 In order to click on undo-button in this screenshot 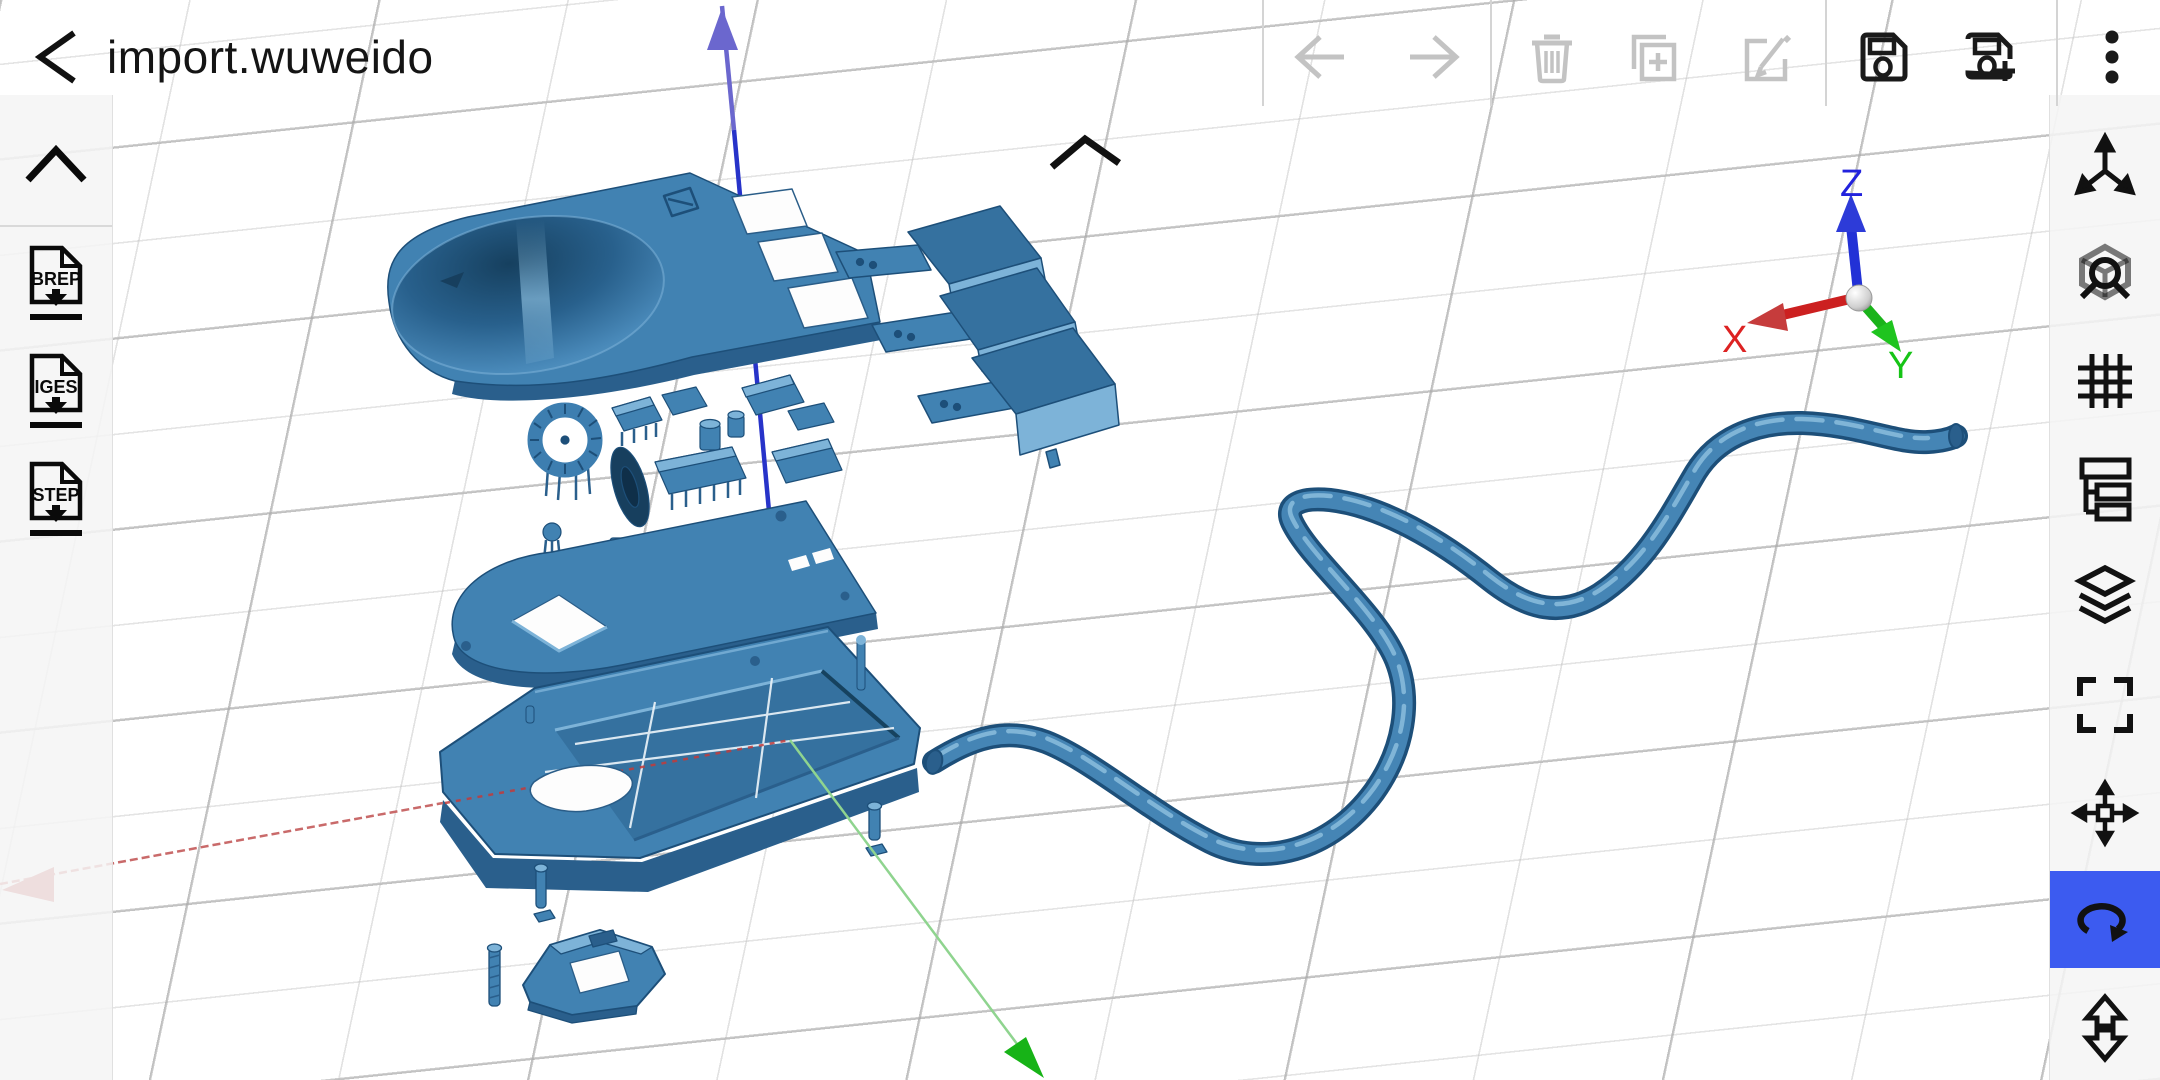, I will do `click(1320, 57)`.